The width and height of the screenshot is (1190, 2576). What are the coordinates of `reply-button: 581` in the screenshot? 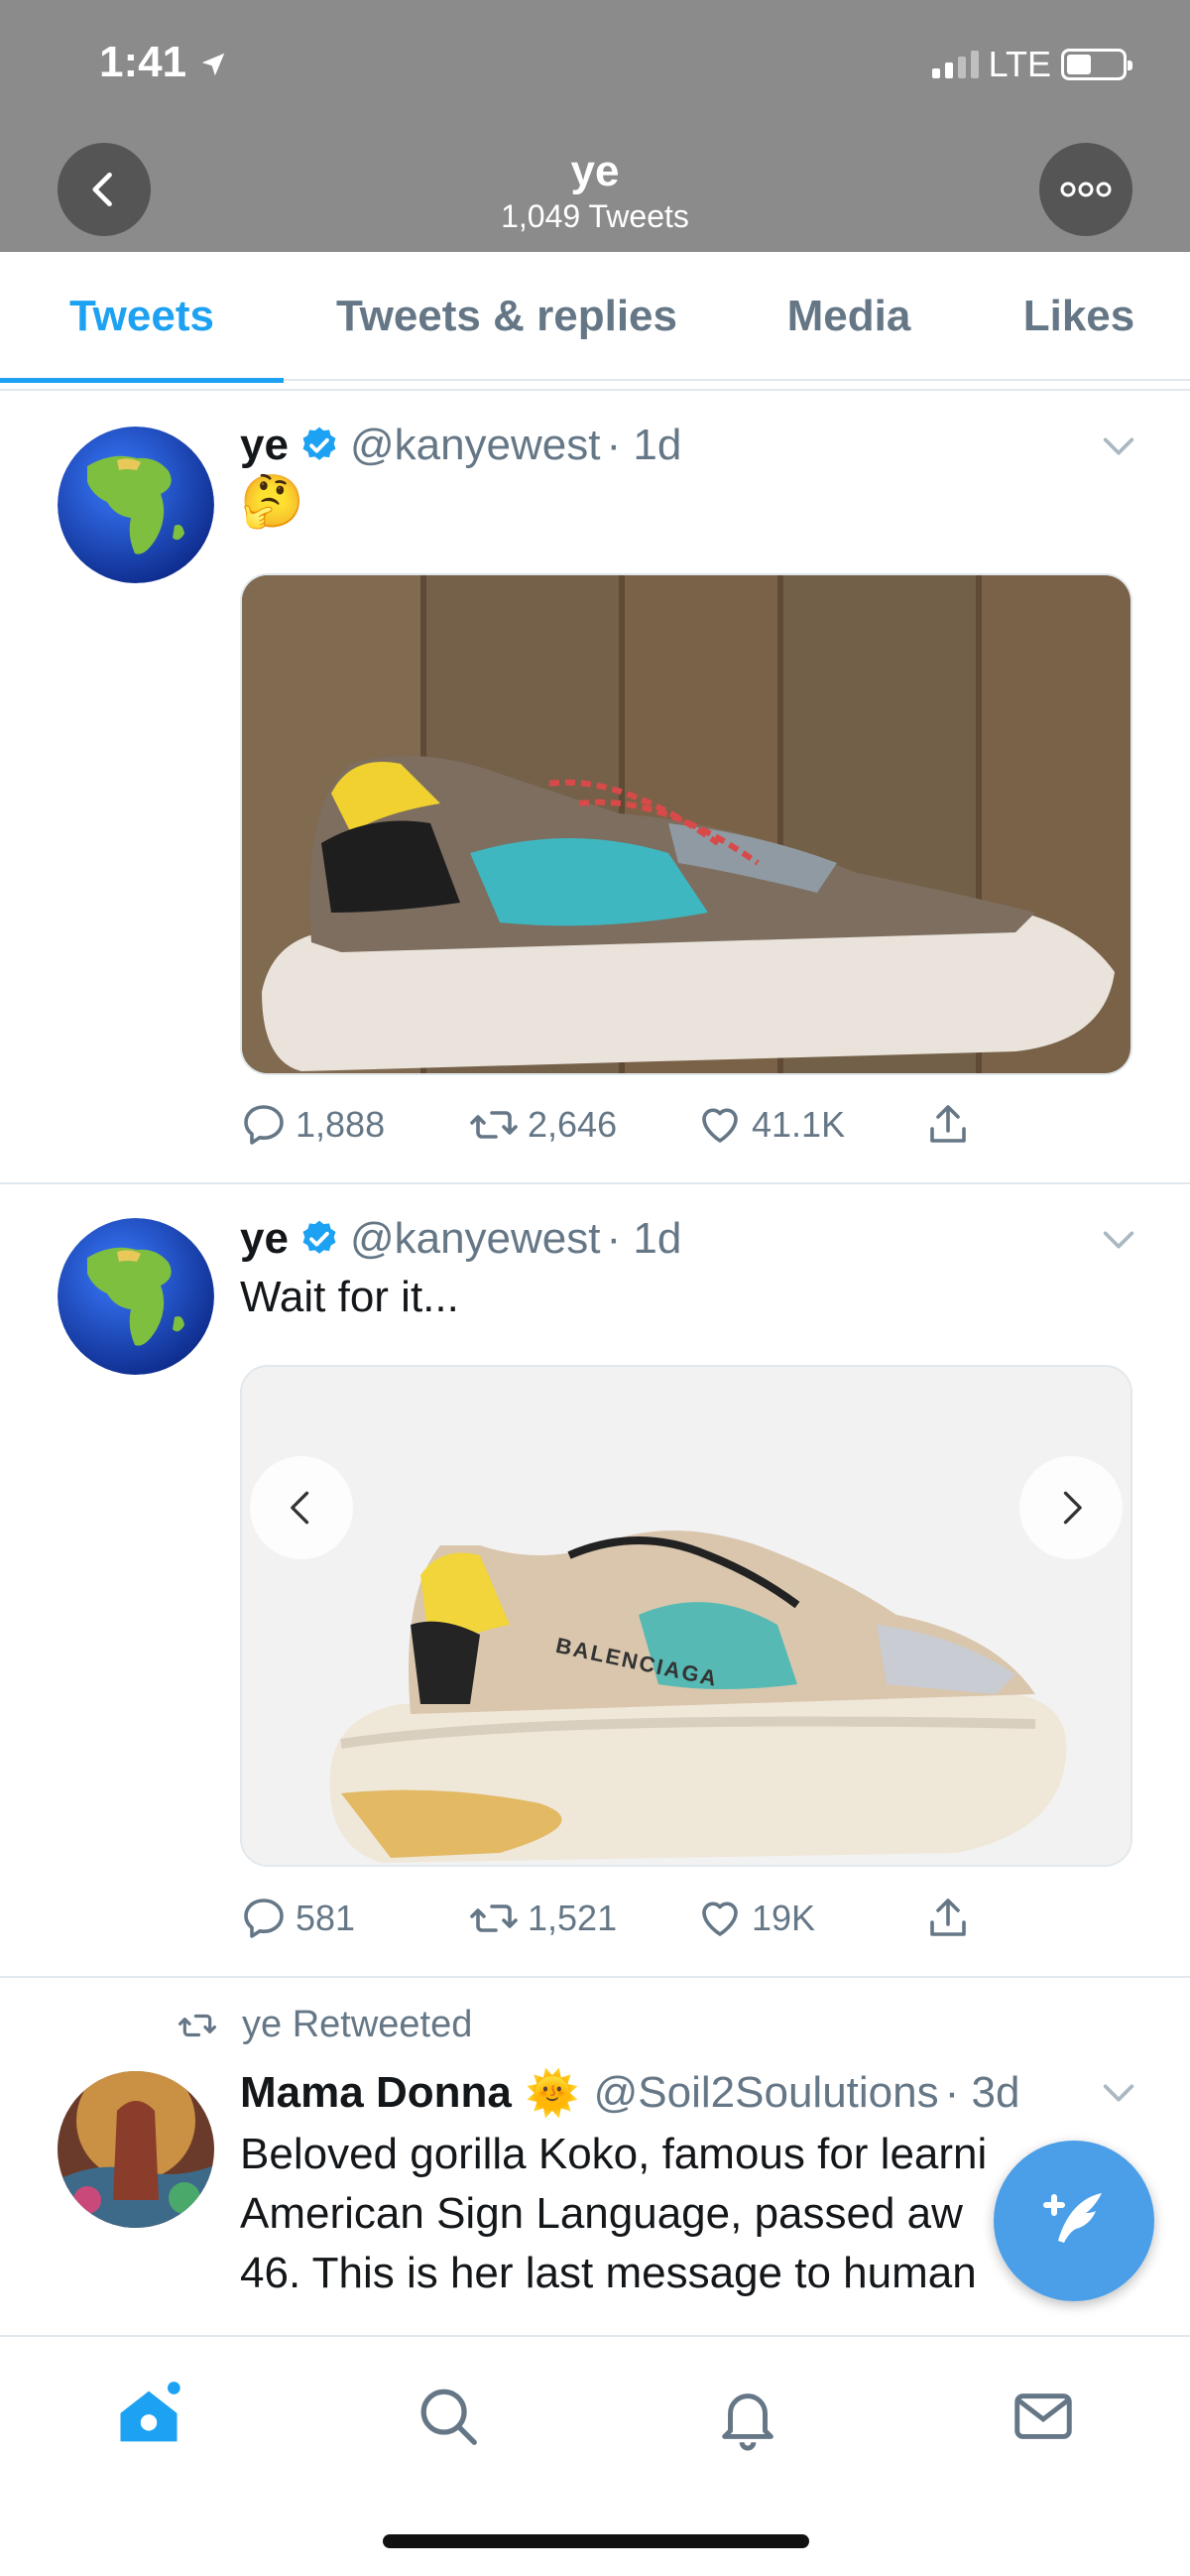 It's located at (354, 1918).